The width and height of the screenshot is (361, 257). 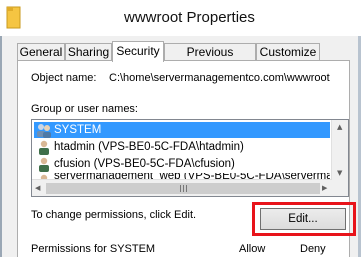 What do you see at coordinates (288, 52) in the screenshot?
I see `tab-customize: Customize` at bounding box center [288, 52].